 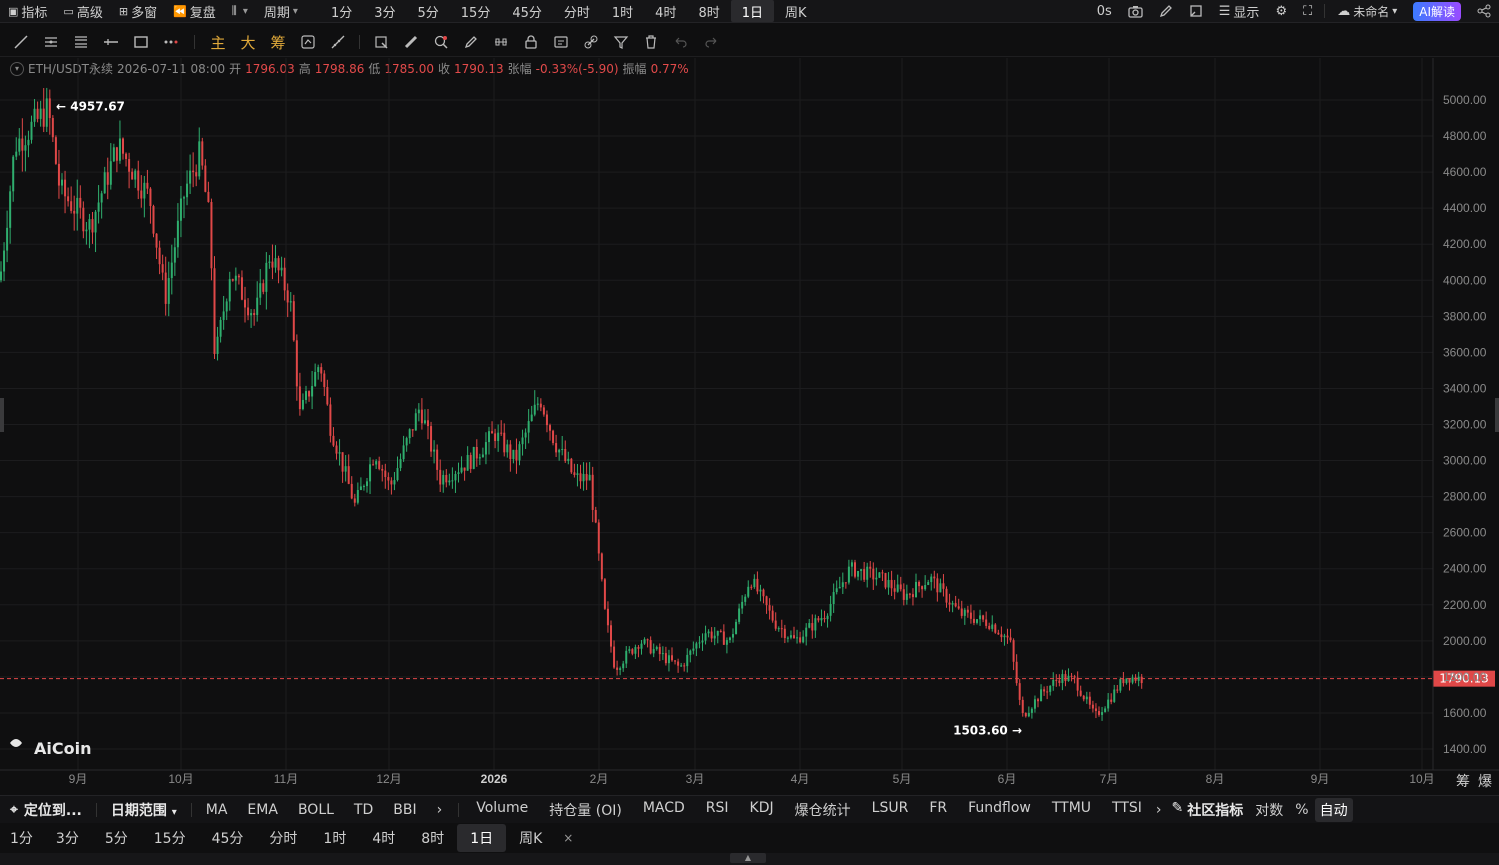 What do you see at coordinates (561, 42) in the screenshot?
I see `hide-drawings-icon` at bounding box center [561, 42].